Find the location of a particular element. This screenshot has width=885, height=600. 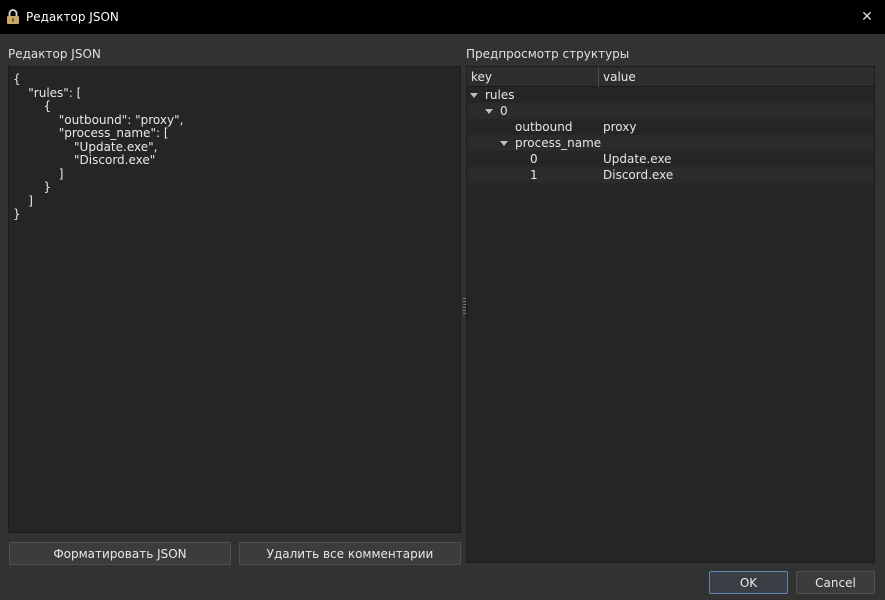

tree-row: process_name is located at coordinates (670, 143).